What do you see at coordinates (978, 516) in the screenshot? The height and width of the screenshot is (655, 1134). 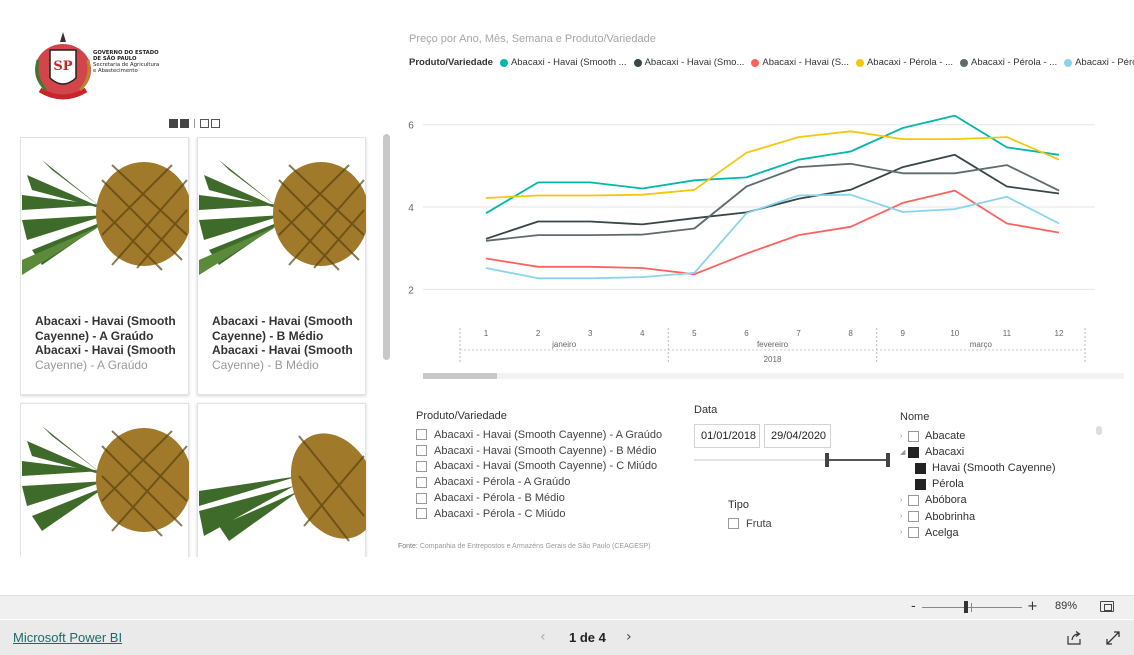 I see `tree-item: › Abobrinha` at bounding box center [978, 516].